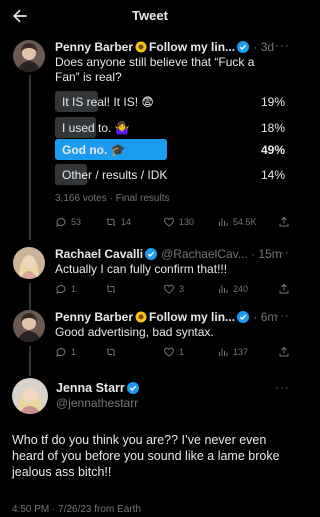  I want to click on tweet-actions: 53 14 130 54.5K, so click(172, 223).